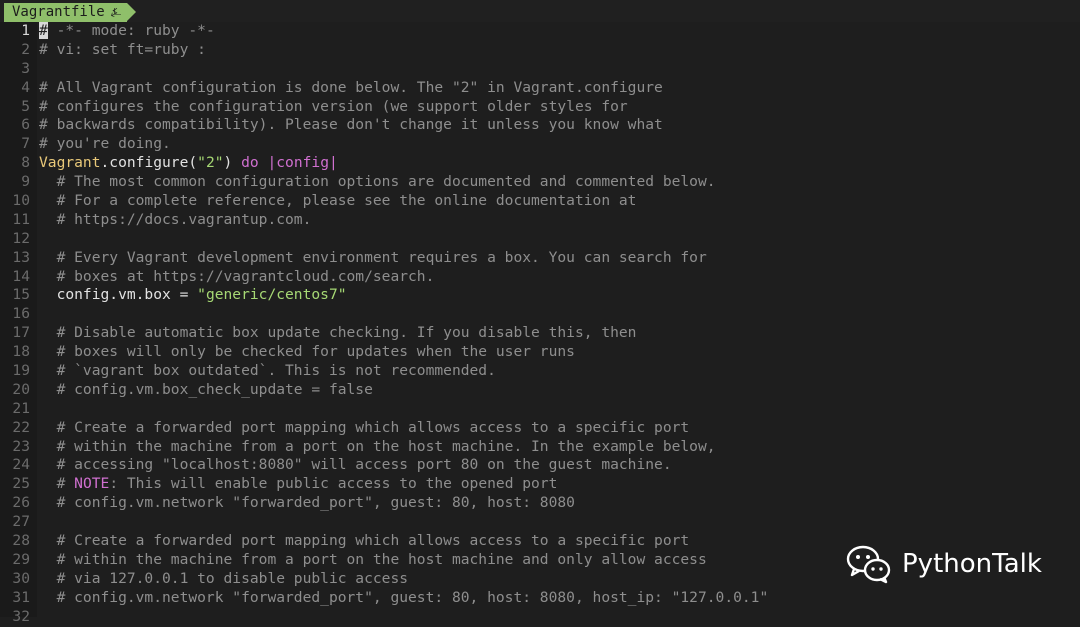  Describe the element at coordinates (21, 522) in the screenshot. I see `line-number: 27` at that location.